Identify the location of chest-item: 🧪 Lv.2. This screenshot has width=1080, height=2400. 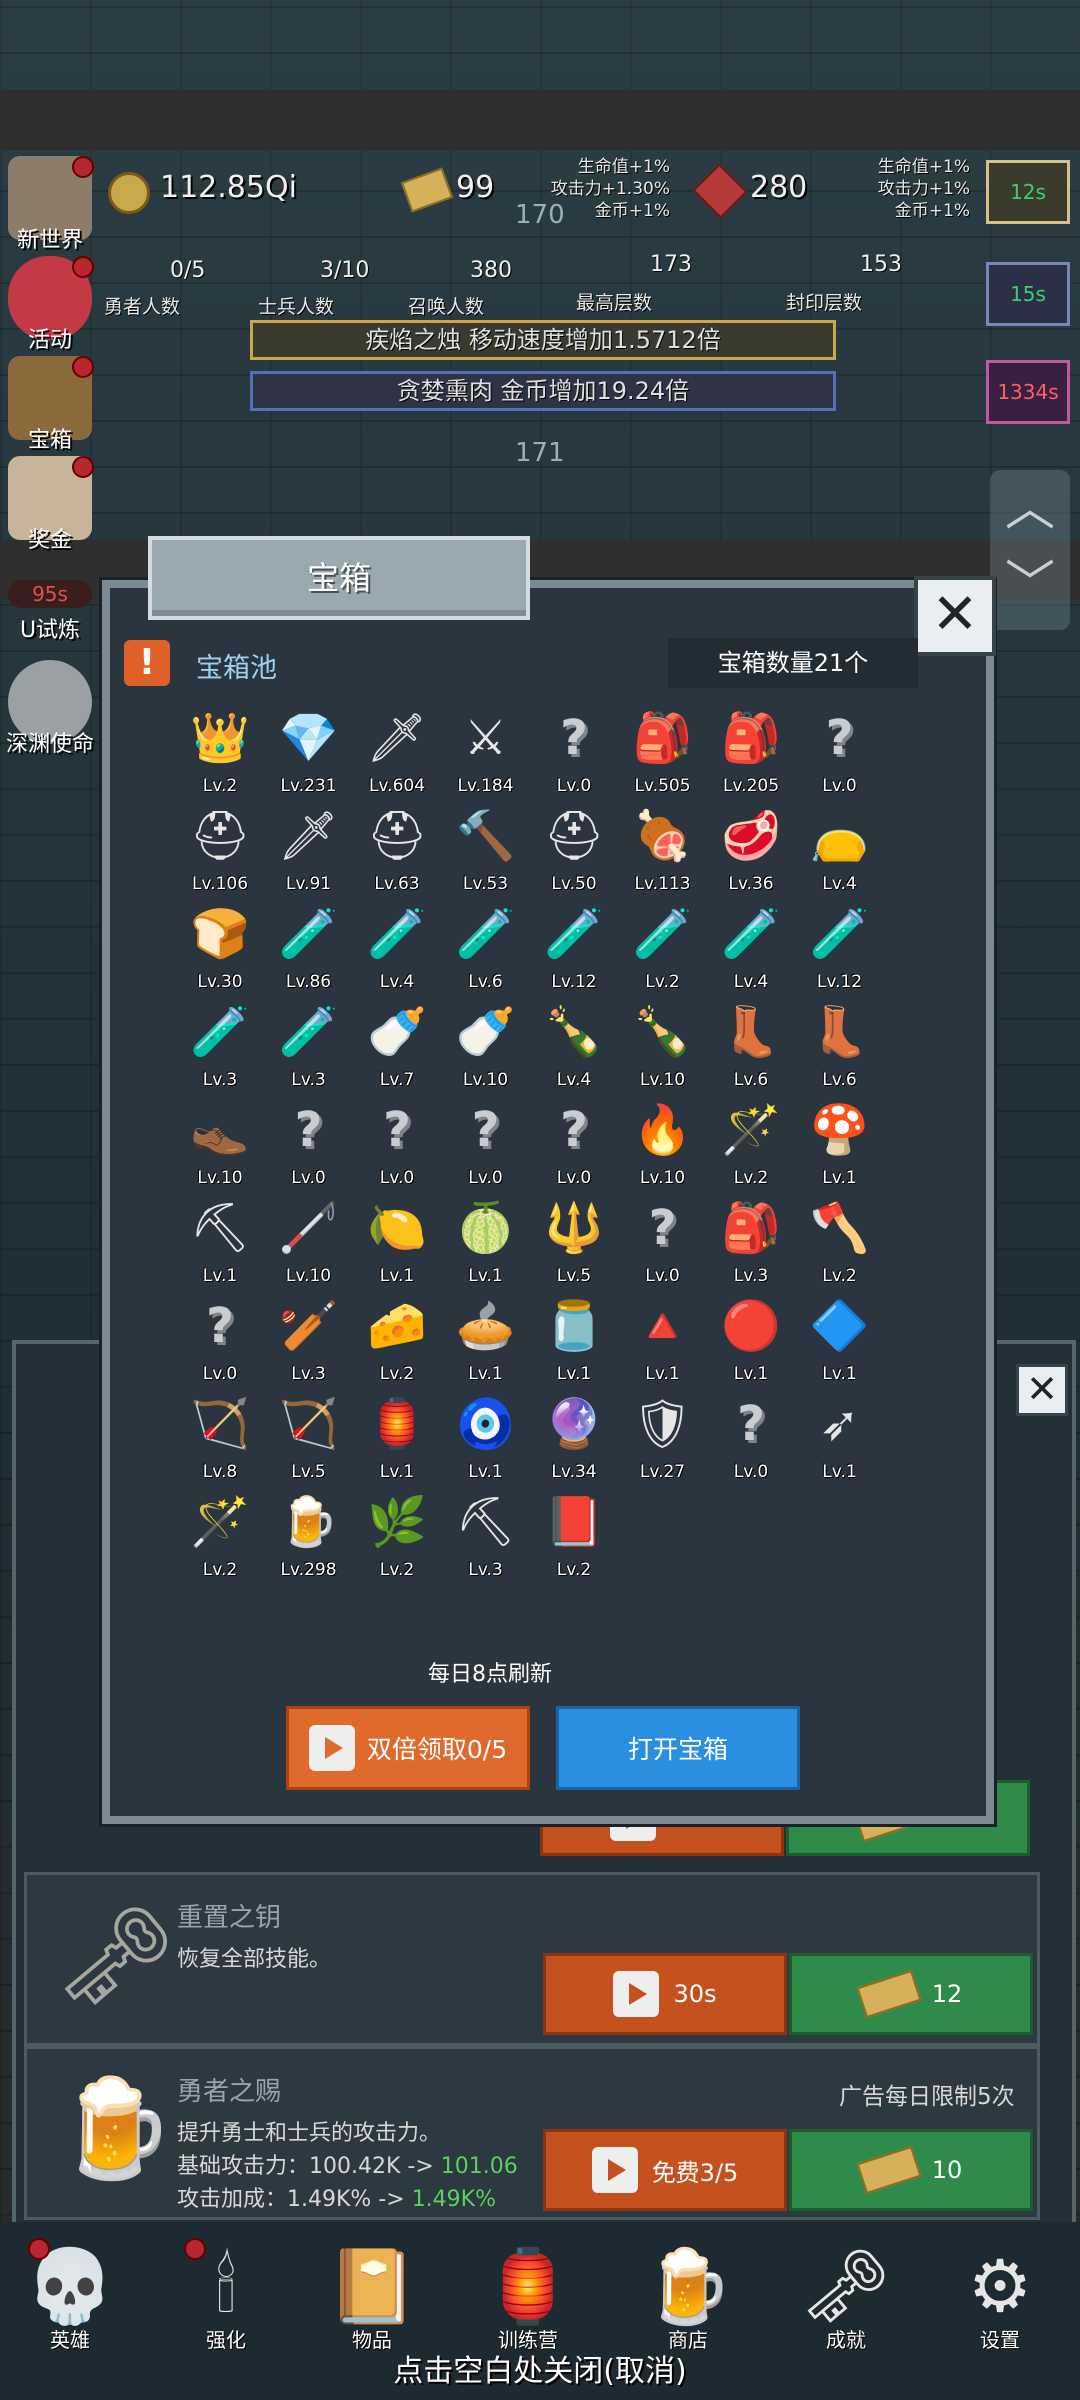
(663, 952).